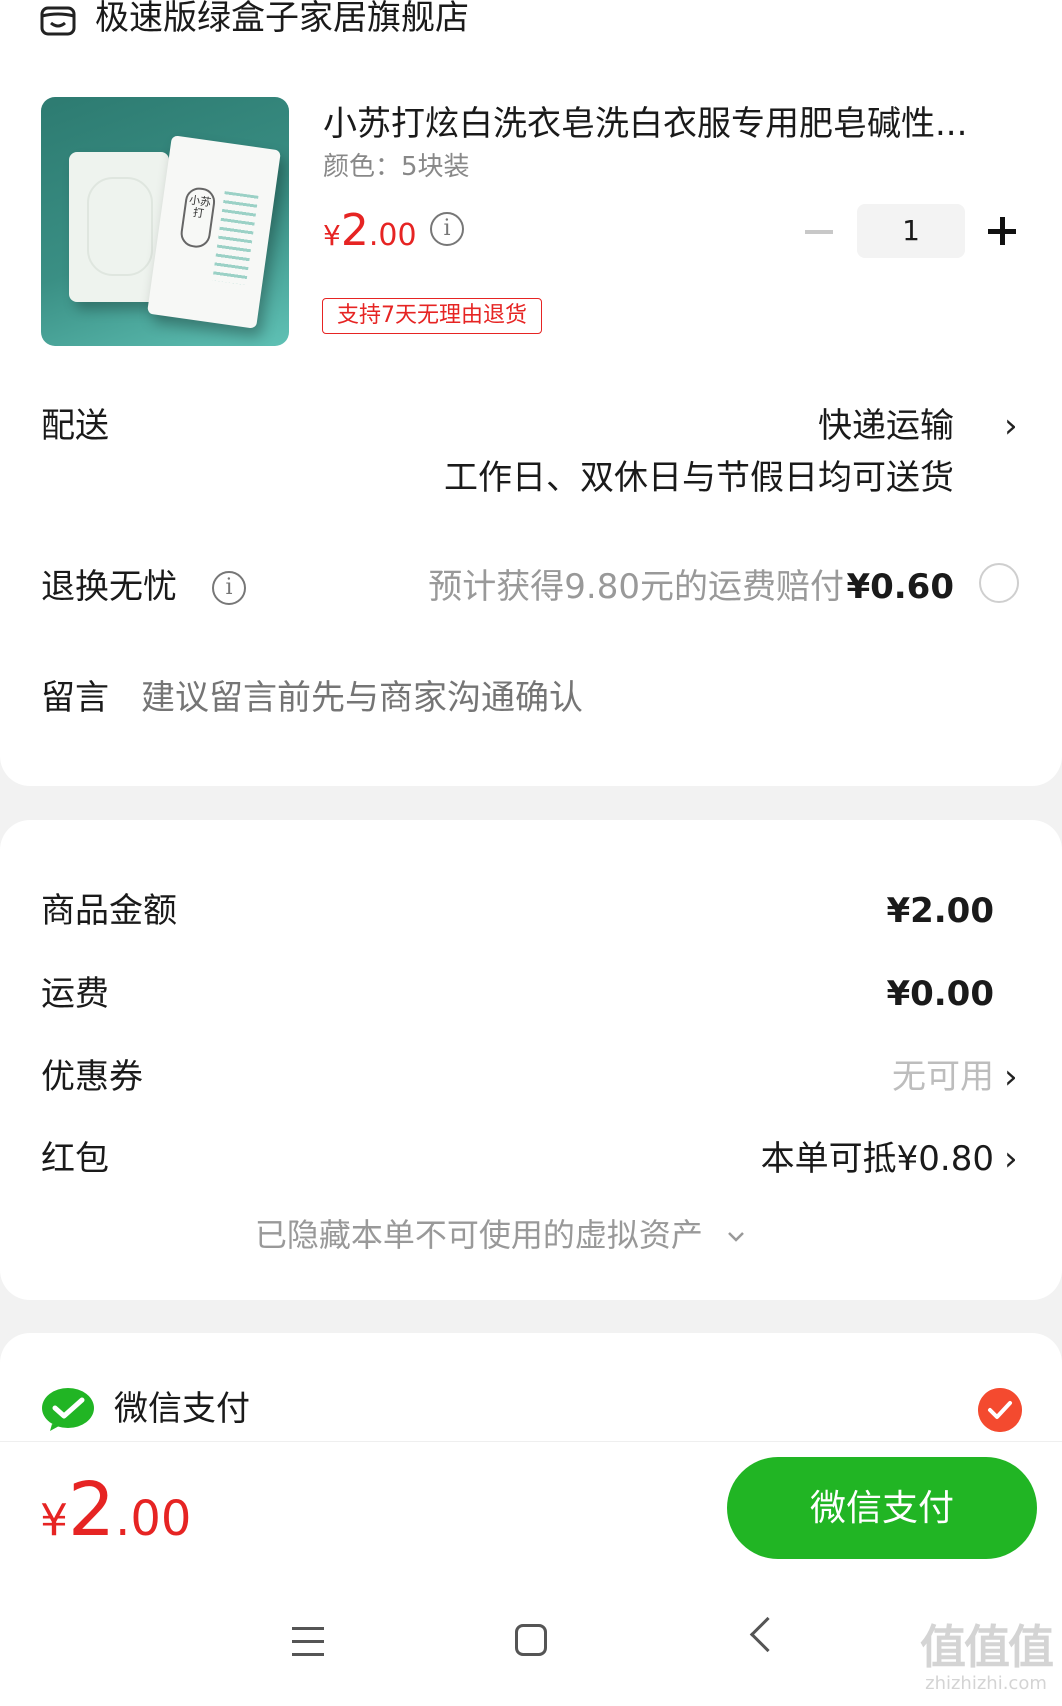  What do you see at coordinates (197, 217) in the screenshot?
I see `pack-label: 小苏打` at bounding box center [197, 217].